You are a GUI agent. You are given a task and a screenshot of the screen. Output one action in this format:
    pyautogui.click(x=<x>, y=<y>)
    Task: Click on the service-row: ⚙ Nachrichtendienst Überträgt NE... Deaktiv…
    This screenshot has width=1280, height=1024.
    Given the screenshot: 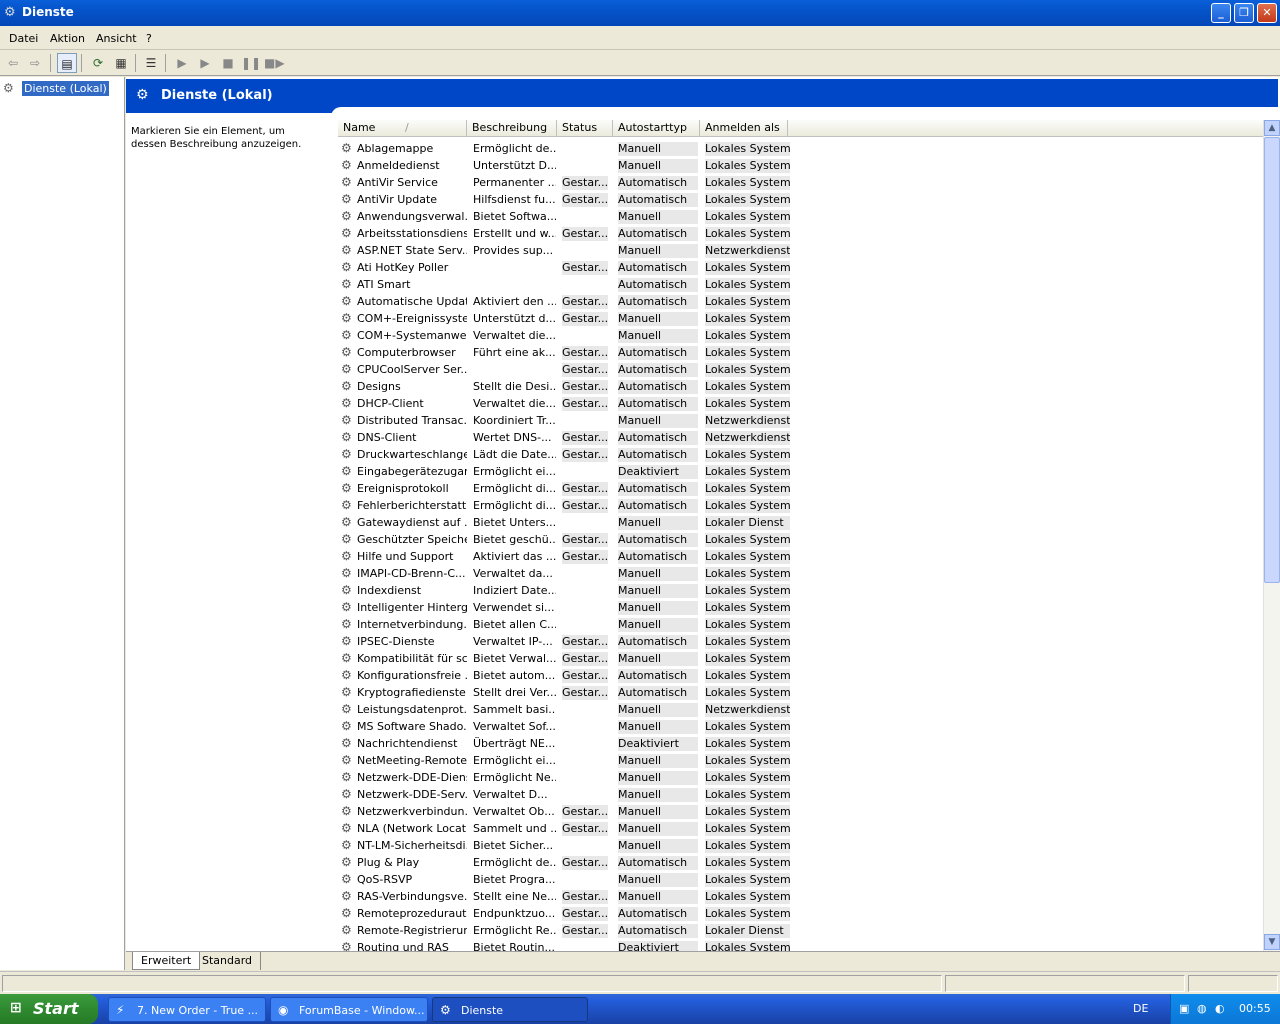 What is the action you would take?
    pyautogui.click(x=800, y=743)
    